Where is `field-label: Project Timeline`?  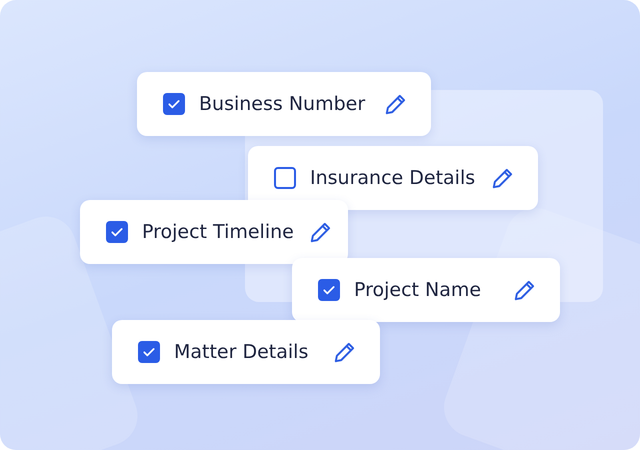
field-label: Project Timeline is located at coordinates (218, 232).